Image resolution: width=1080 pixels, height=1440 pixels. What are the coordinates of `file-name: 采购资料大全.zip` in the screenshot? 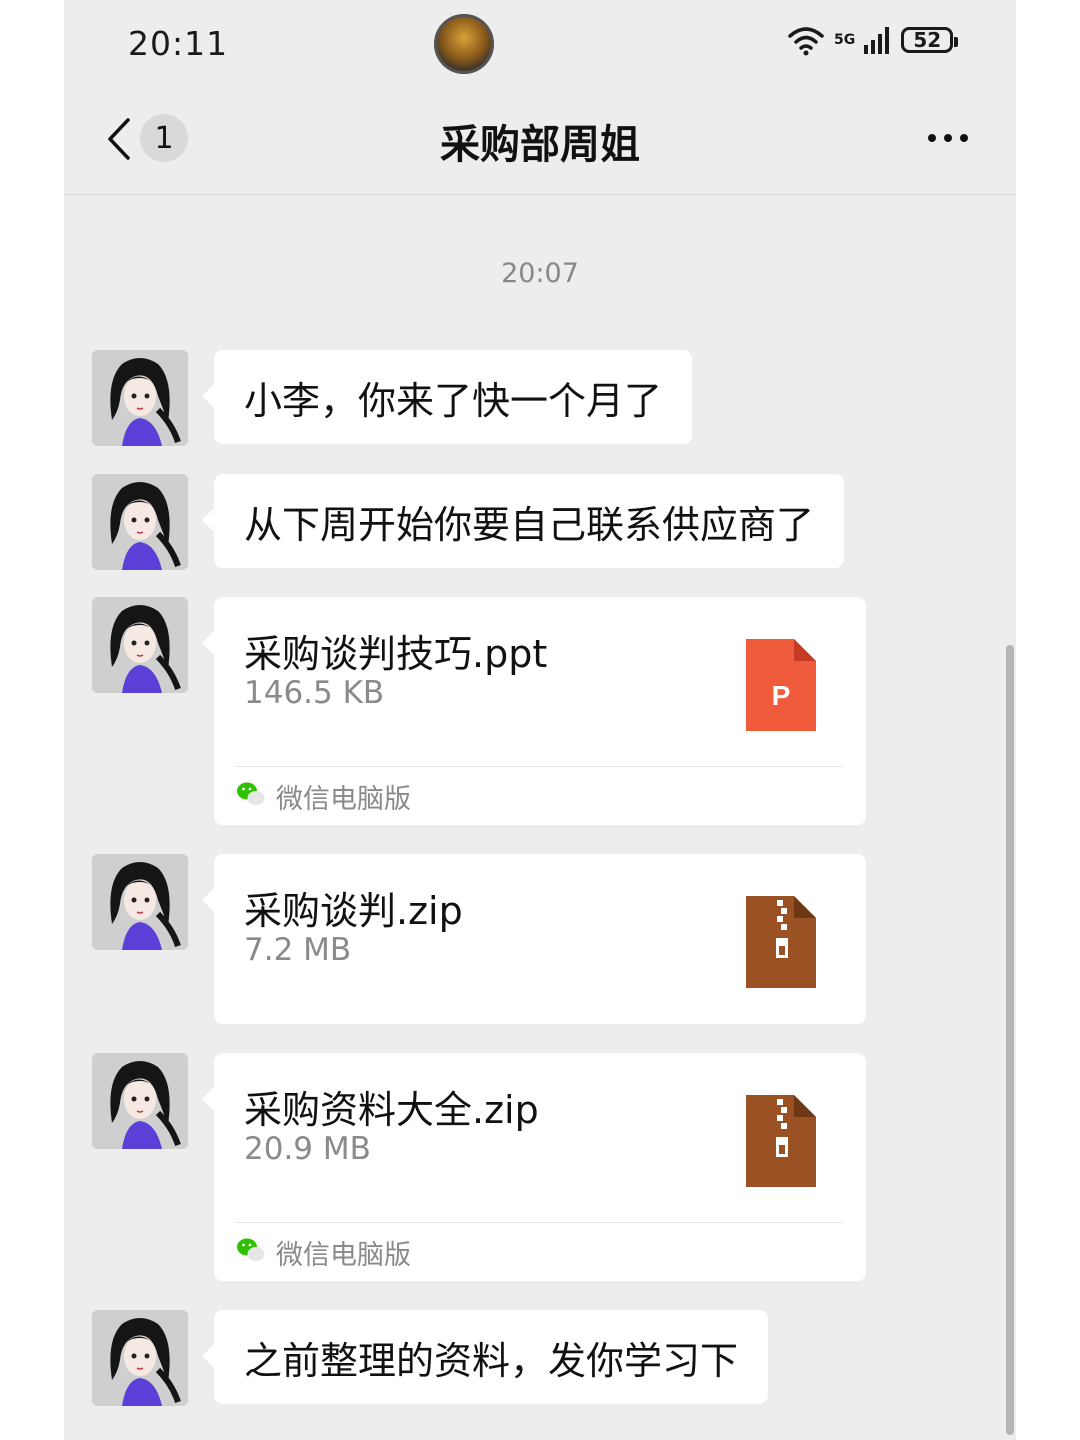 It's located at (391, 1110).